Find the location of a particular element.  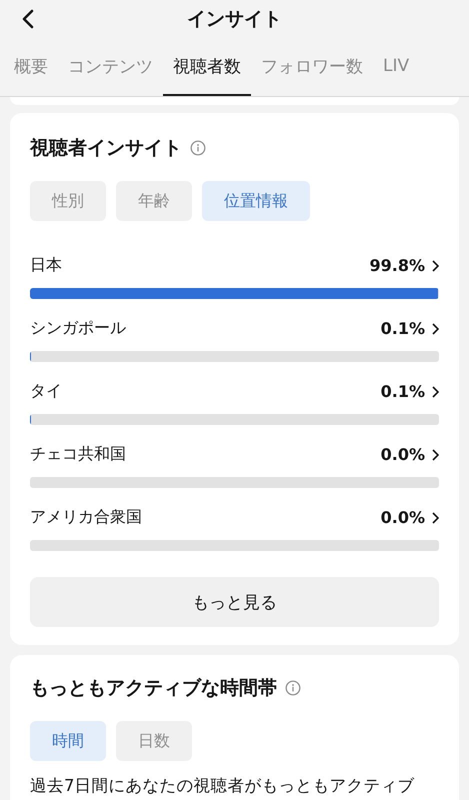

tab: 概要 is located at coordinates (31, 67).